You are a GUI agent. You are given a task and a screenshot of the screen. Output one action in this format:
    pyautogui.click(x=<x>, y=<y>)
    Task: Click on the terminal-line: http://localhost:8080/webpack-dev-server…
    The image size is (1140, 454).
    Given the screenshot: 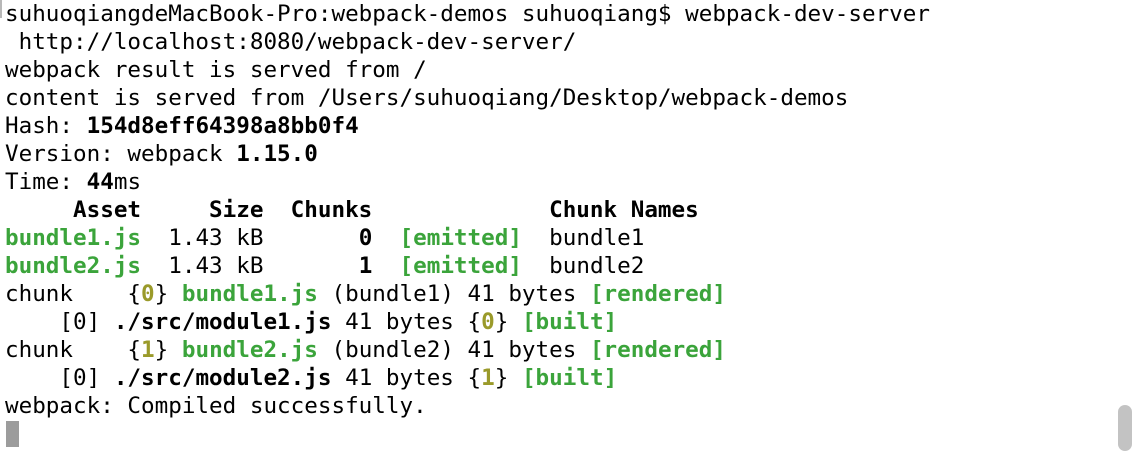 What is the action you would take?
    pyautogui.click(x=467, y=42)
    